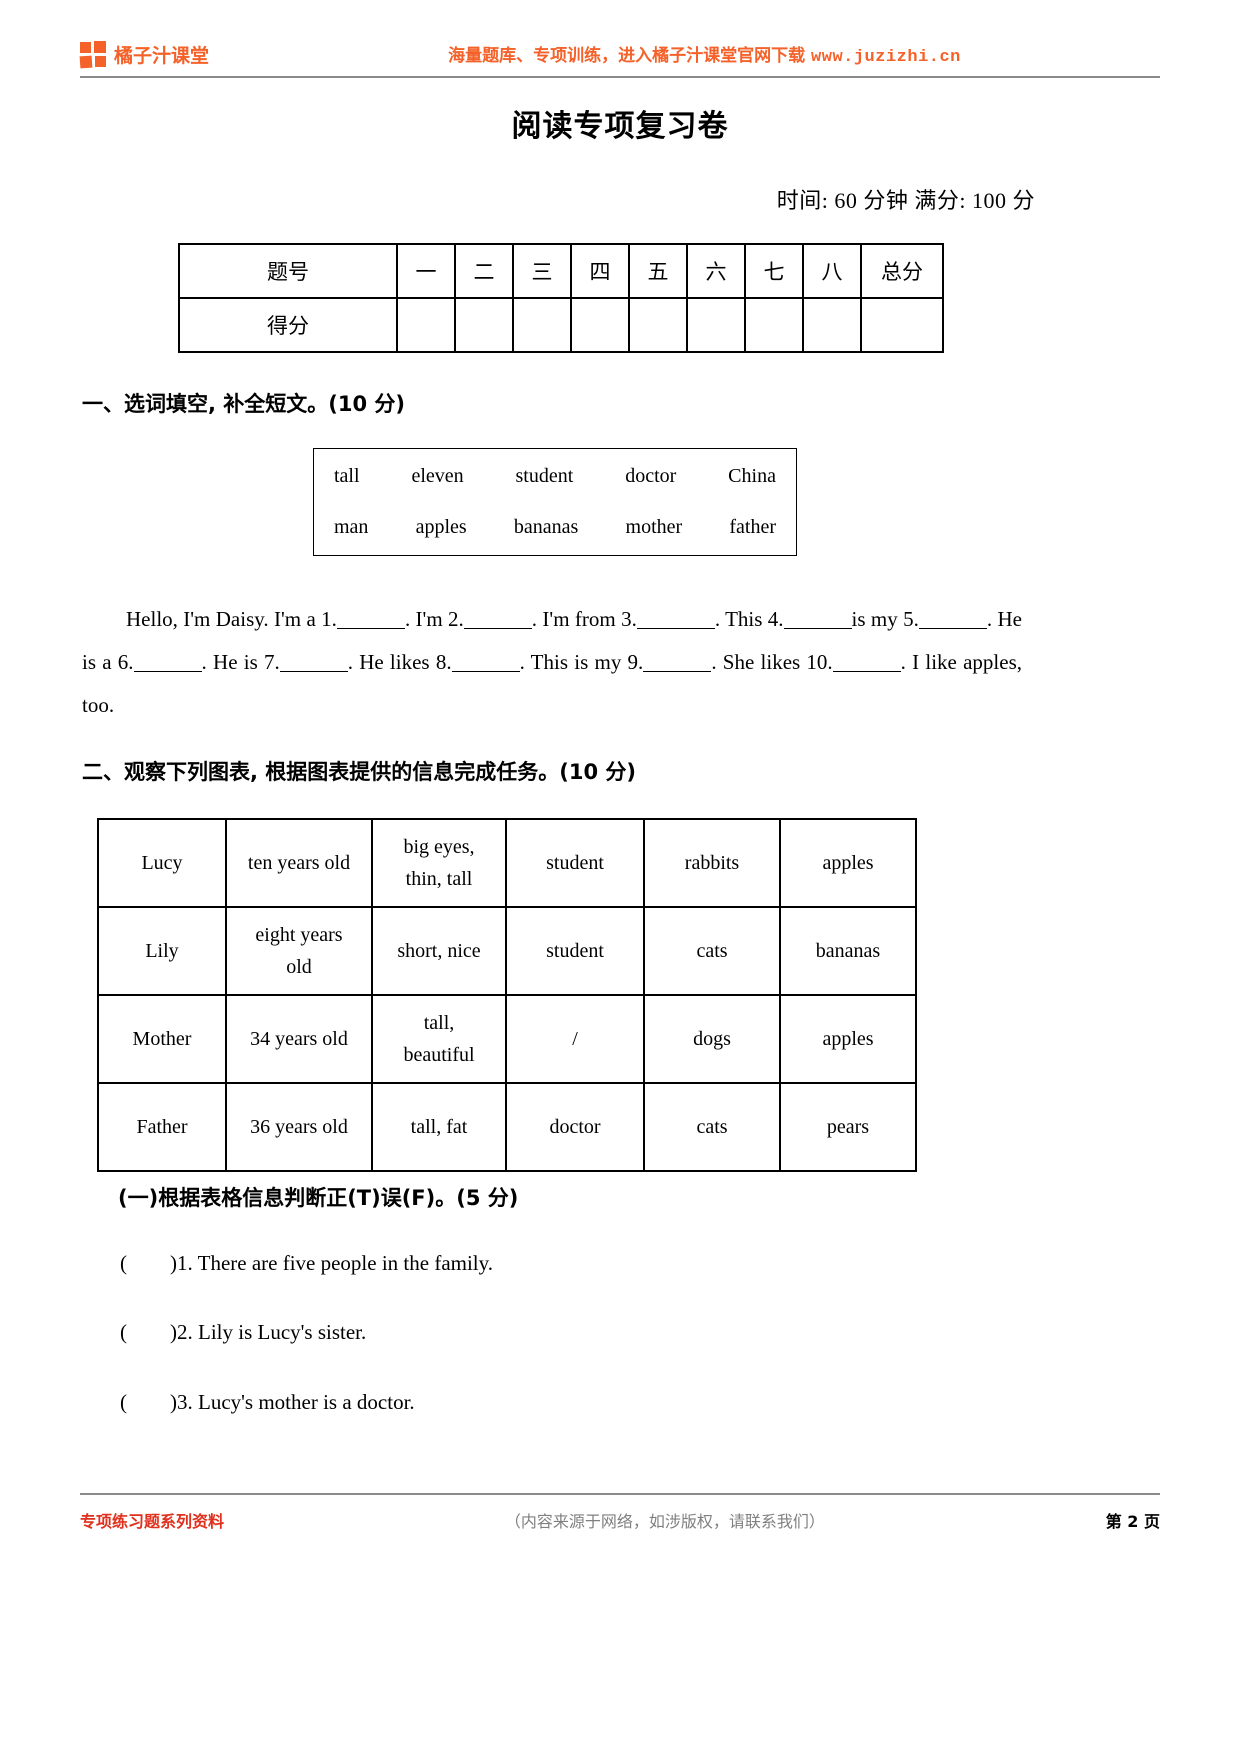 This screenshot has width=1240, height=1754. I want to click on score-cell-total, so click(902, 325).